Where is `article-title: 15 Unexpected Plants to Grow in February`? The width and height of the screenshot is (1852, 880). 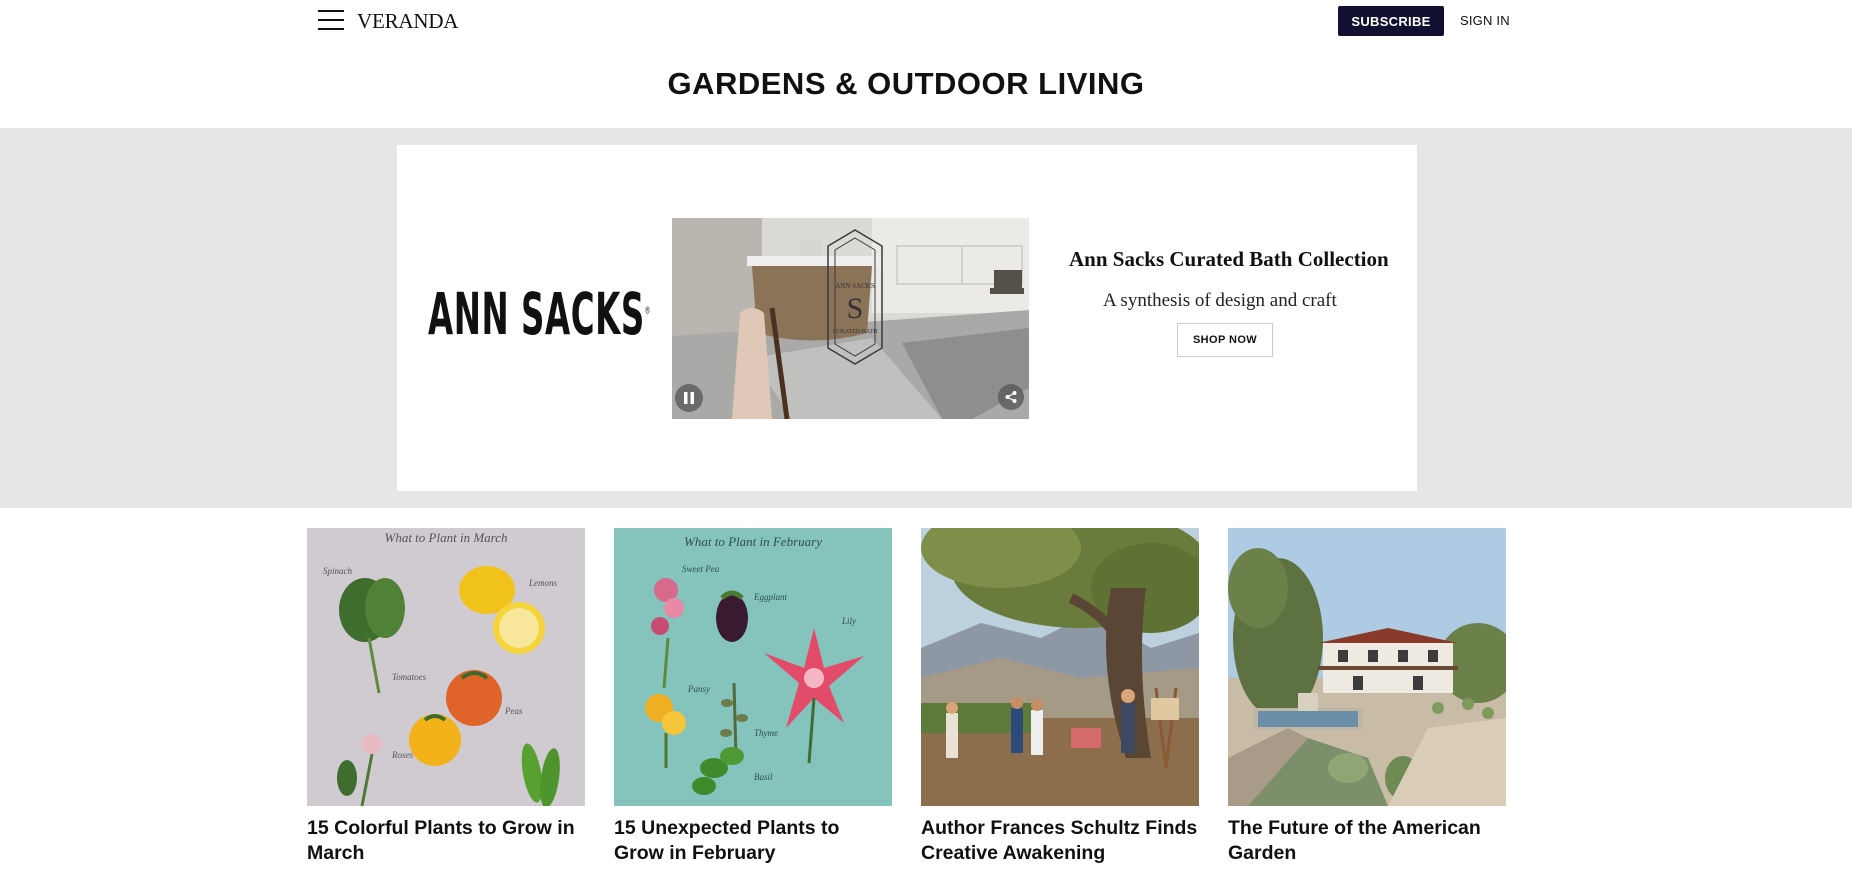 article-title: 15 Unexpected Plants to Grow in February is located at coordinates (753, 841).